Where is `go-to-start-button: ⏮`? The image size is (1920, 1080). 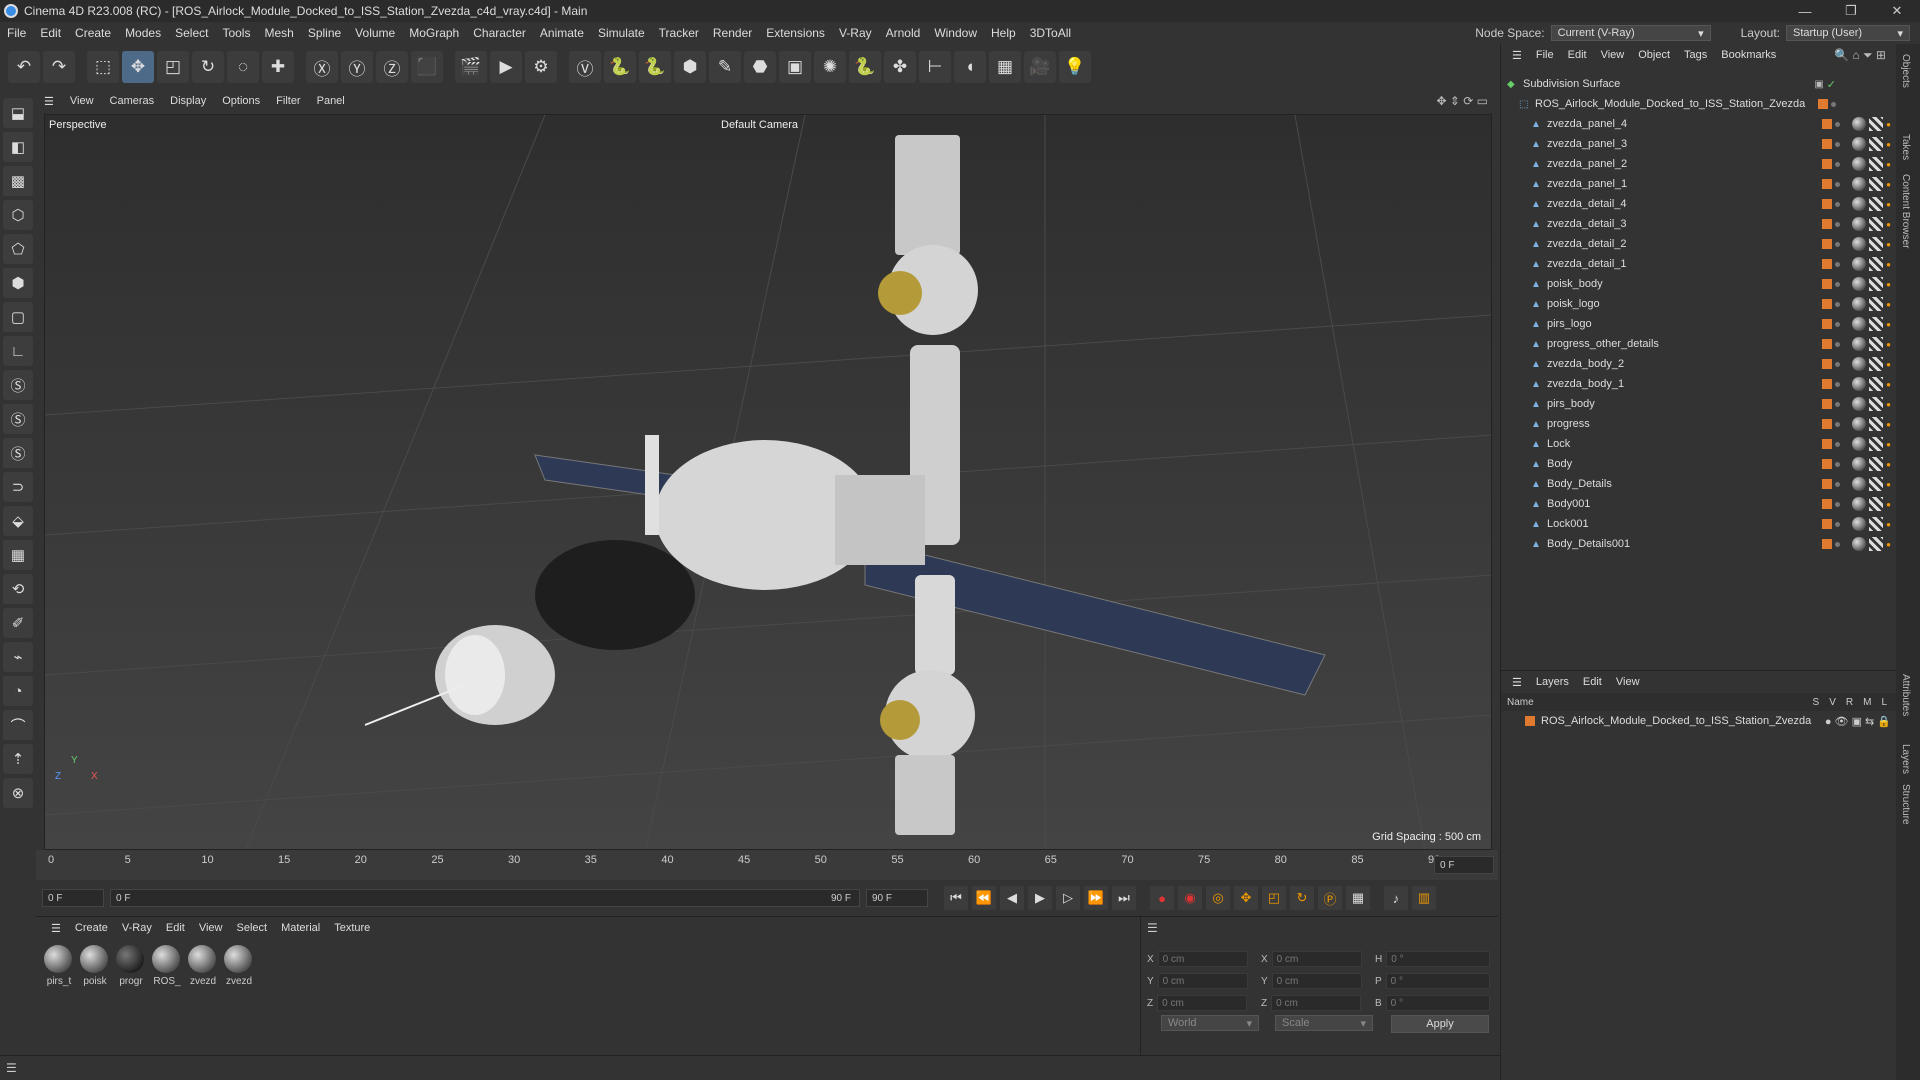
go-to-start-button: ⏮ is located at coordinates (956, 898).